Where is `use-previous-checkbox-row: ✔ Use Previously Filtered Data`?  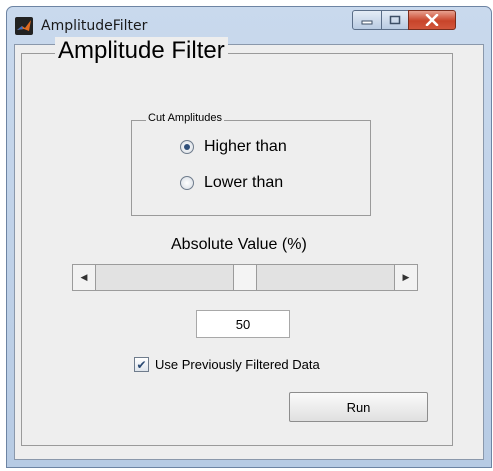 use-previous-checkbox-row: ✔ Use Previously Filtered Data is located at coordinates (227, 364).